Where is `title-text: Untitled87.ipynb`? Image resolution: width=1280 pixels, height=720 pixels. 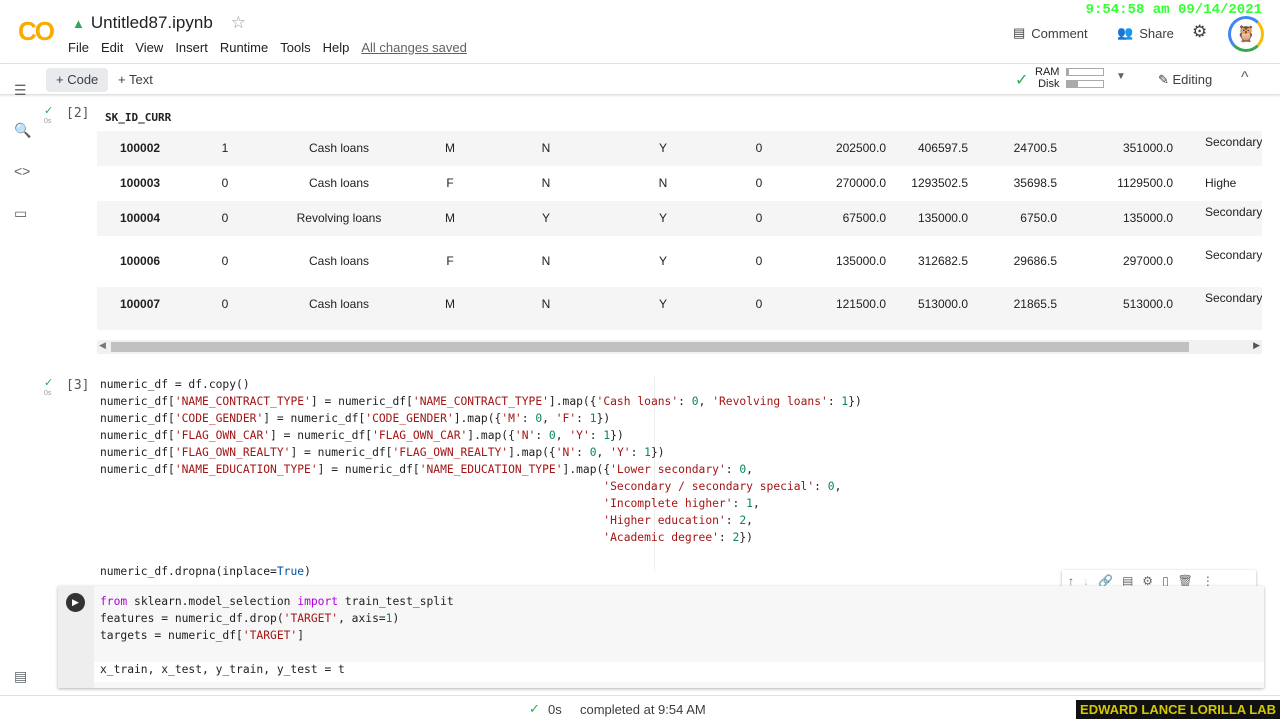
title-text: Untitled87.ipynb is located at coordinates (152, 23).